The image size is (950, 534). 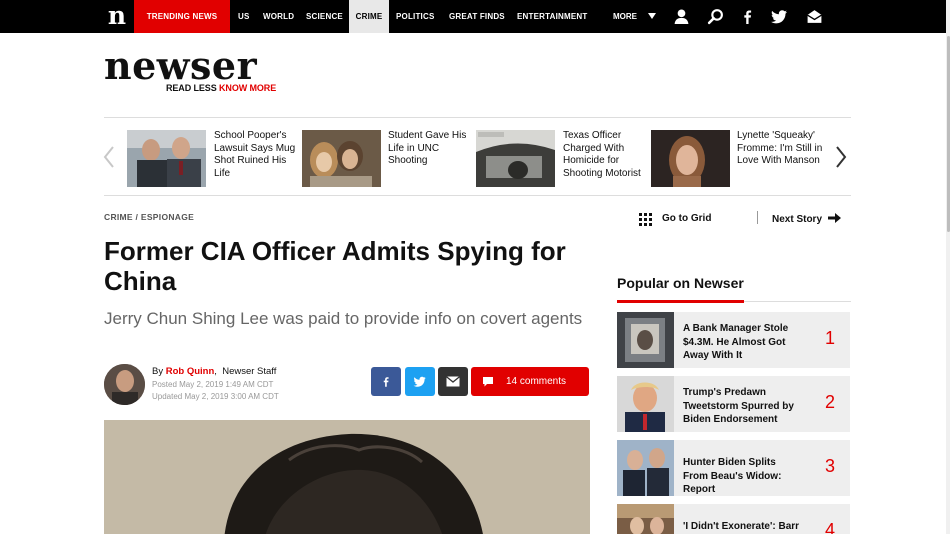 I want to click on next-story-button: Next Story, so click(x=806, y=219).